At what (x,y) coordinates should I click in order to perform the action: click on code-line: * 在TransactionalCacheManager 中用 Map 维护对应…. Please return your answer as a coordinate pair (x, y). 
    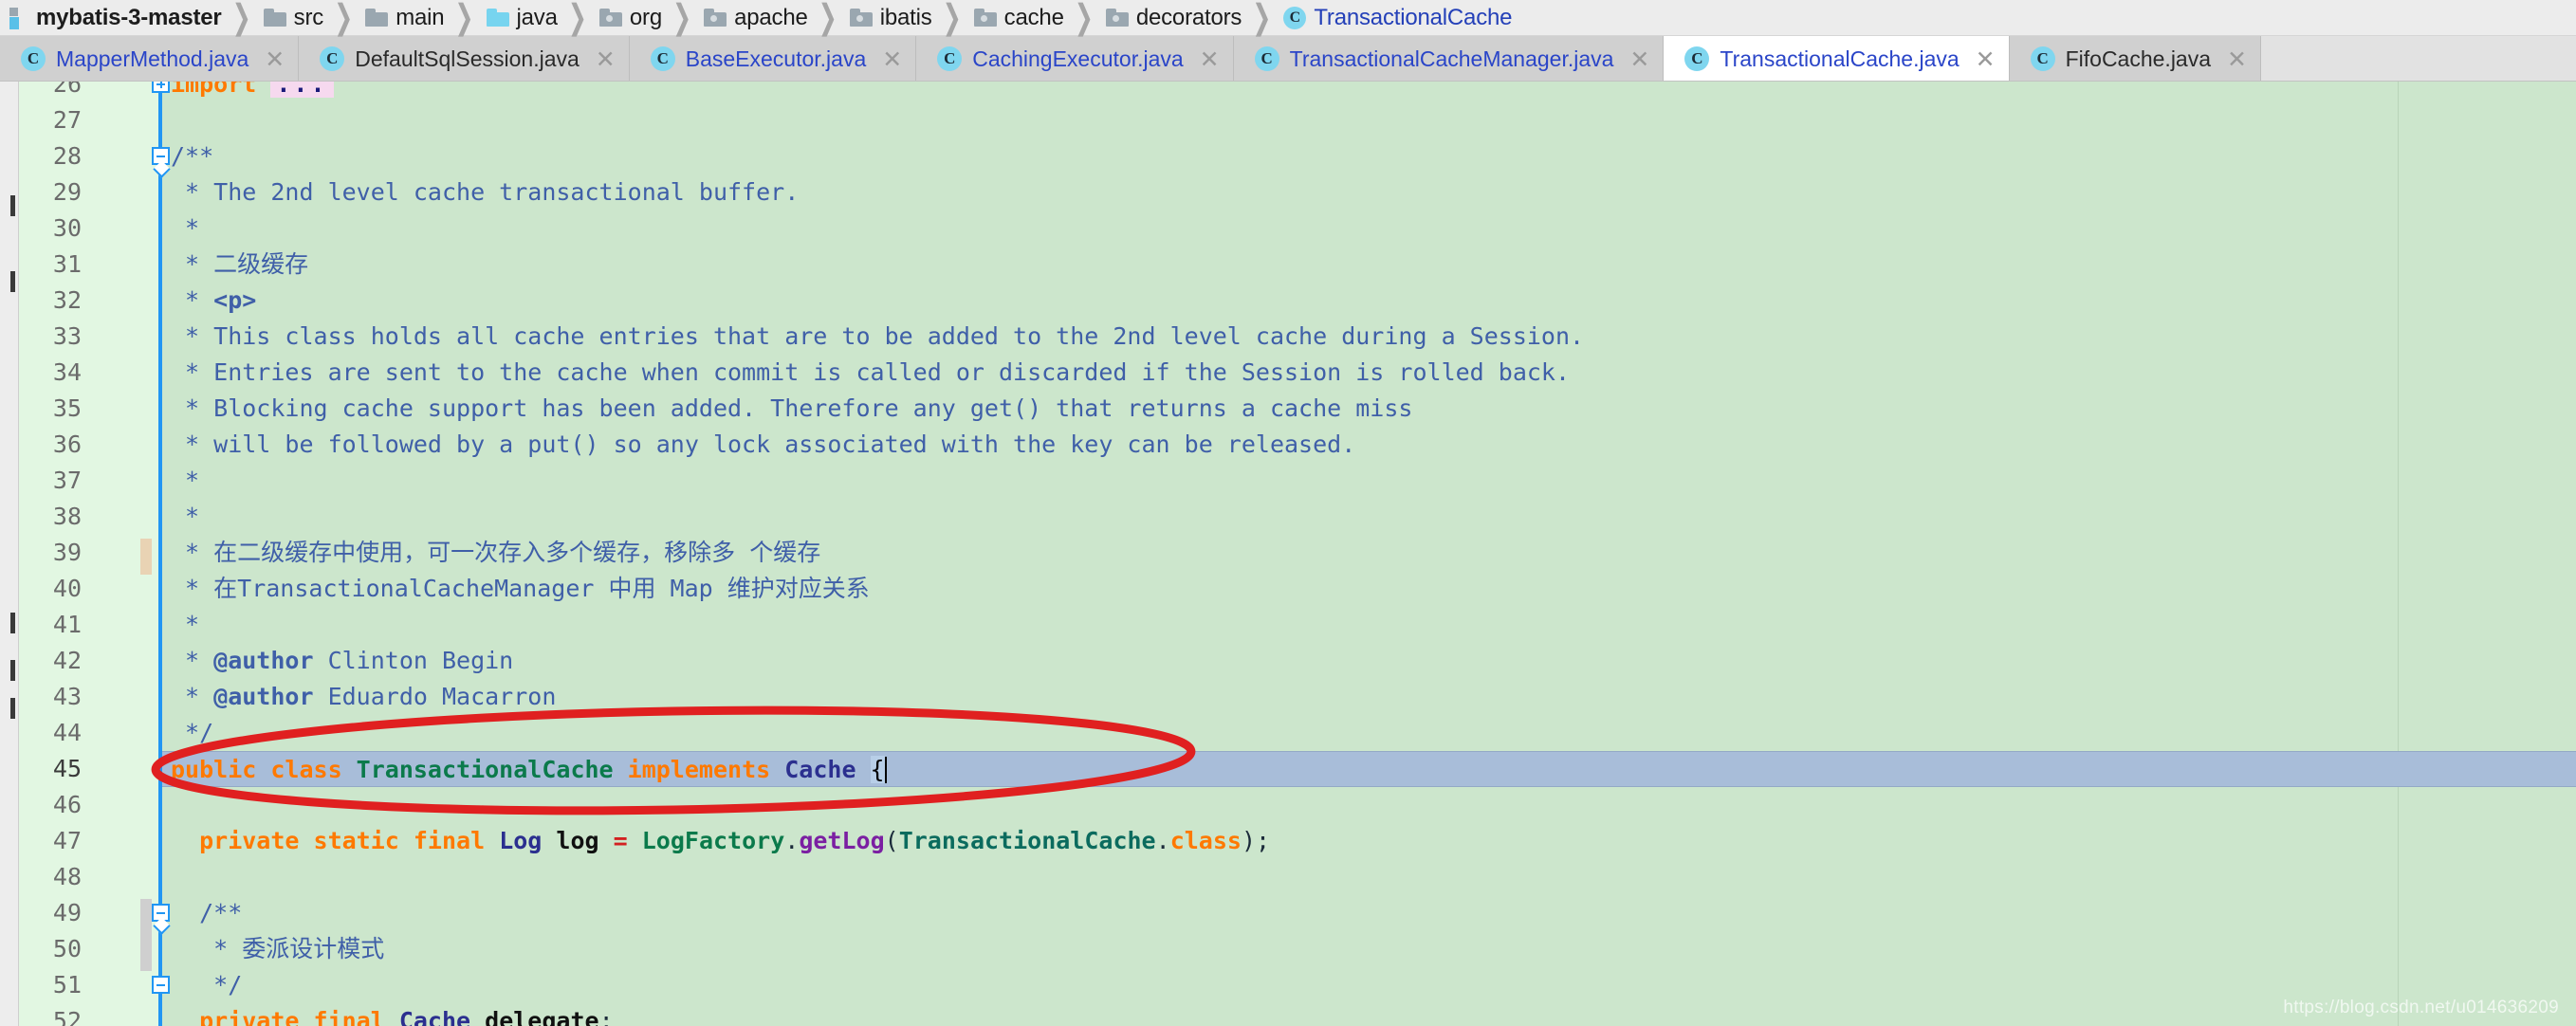
    Looking at the image, I should click on (1367, 589).